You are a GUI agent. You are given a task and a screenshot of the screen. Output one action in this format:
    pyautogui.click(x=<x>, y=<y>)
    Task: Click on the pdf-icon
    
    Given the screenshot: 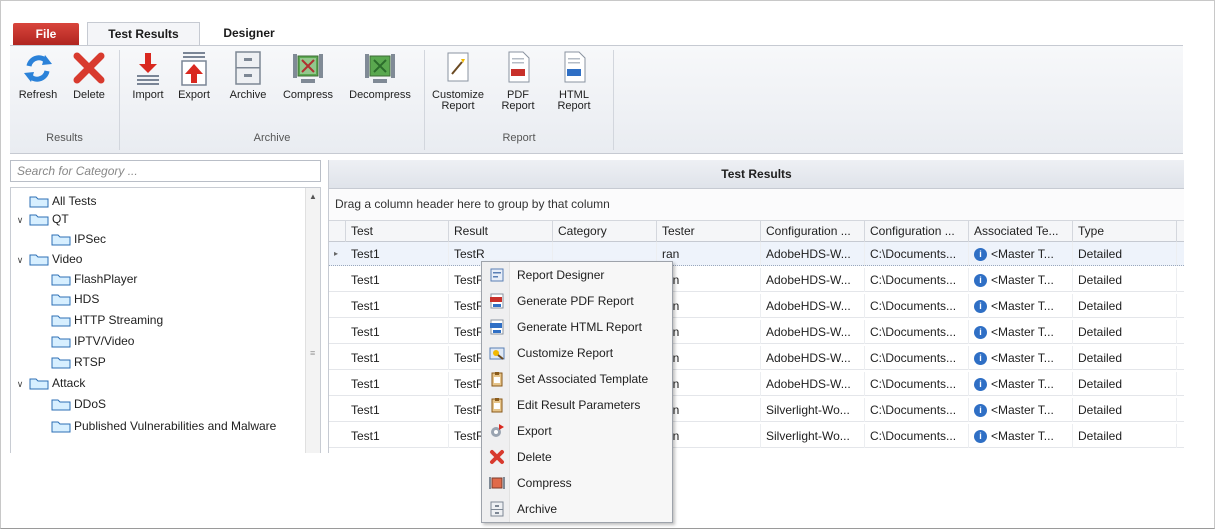 What is the action you would take?
    pyautogui.click(x=497, y=301)
    